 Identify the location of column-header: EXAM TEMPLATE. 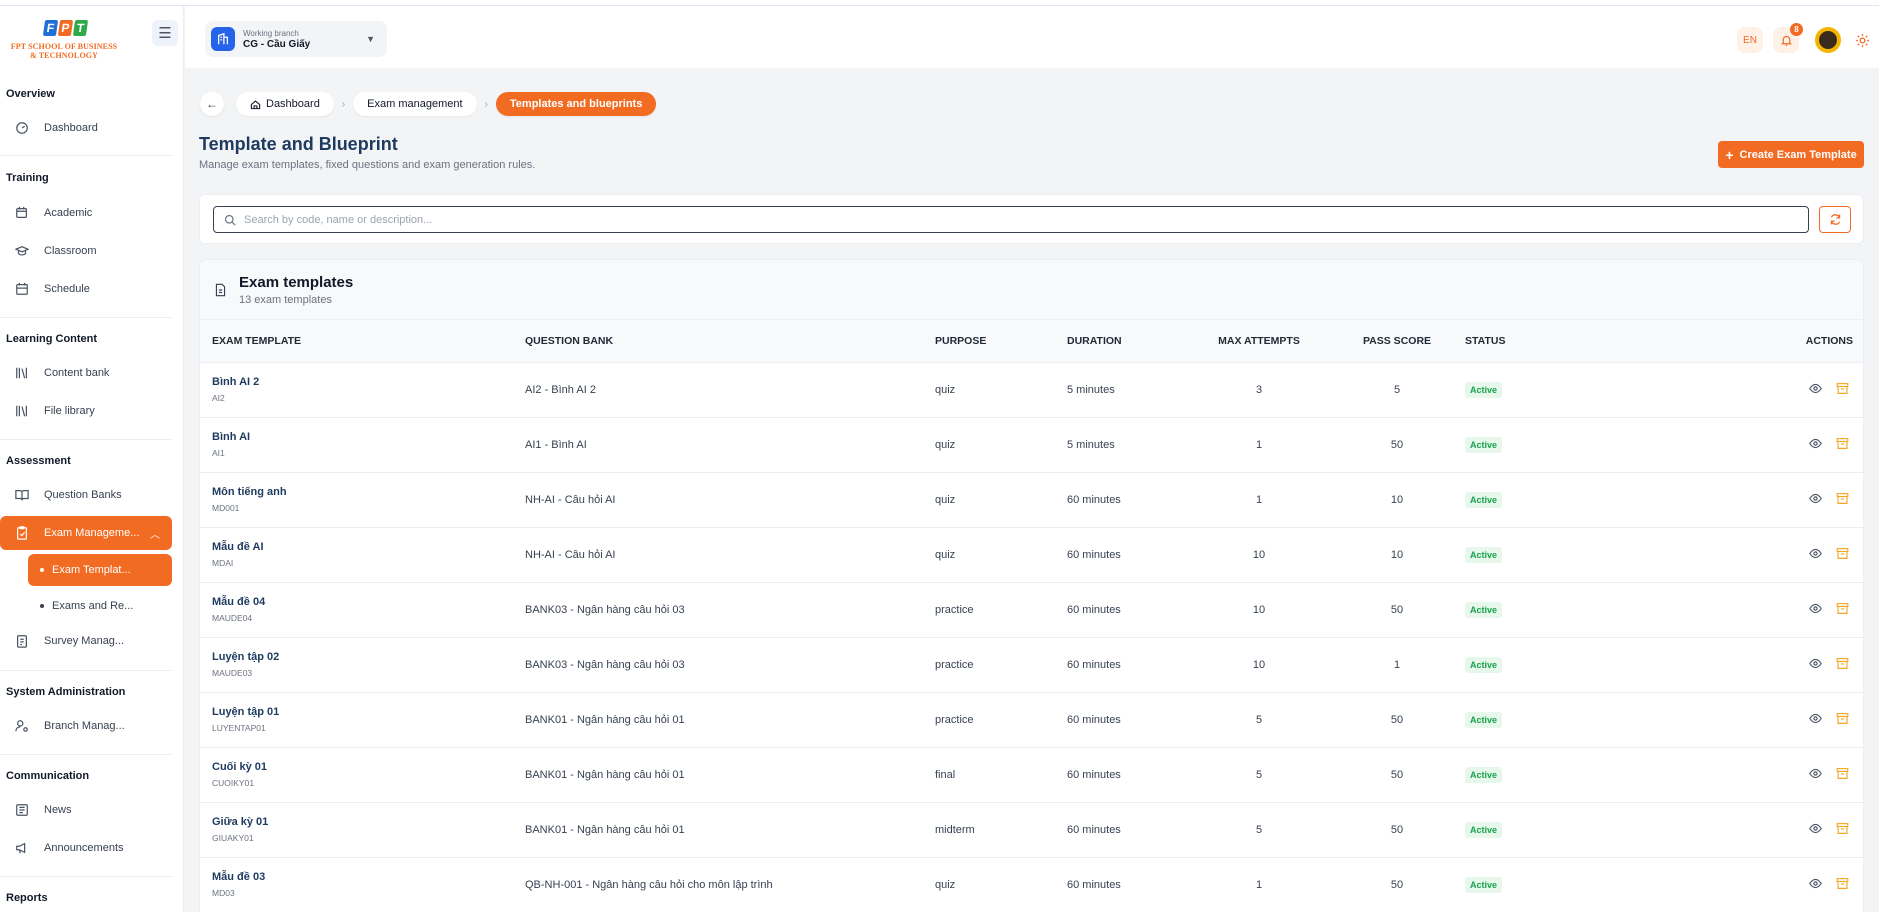
(356, 341).